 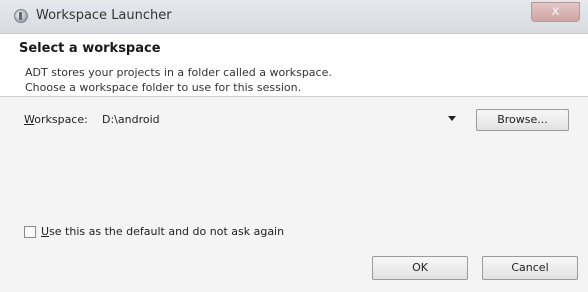 I want to click on workspace-label: Workspace:, so click(x=56, y=119).